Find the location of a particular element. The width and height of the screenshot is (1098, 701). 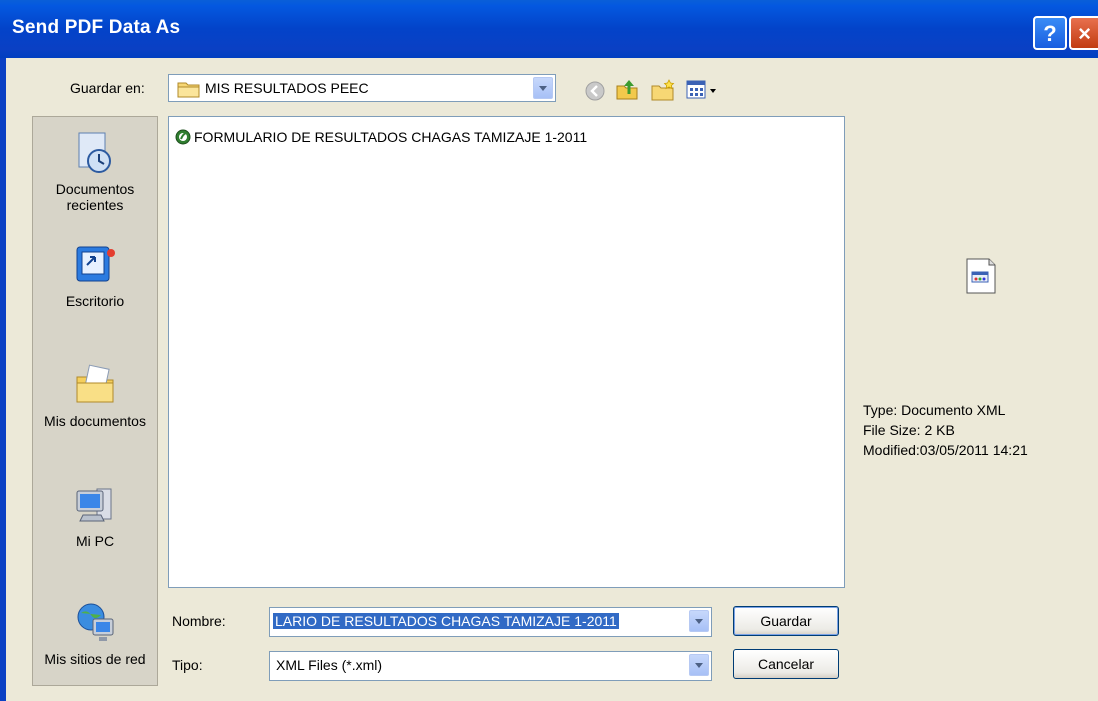

place-my-computer: Mi PC is located at coordinates (95, 516).